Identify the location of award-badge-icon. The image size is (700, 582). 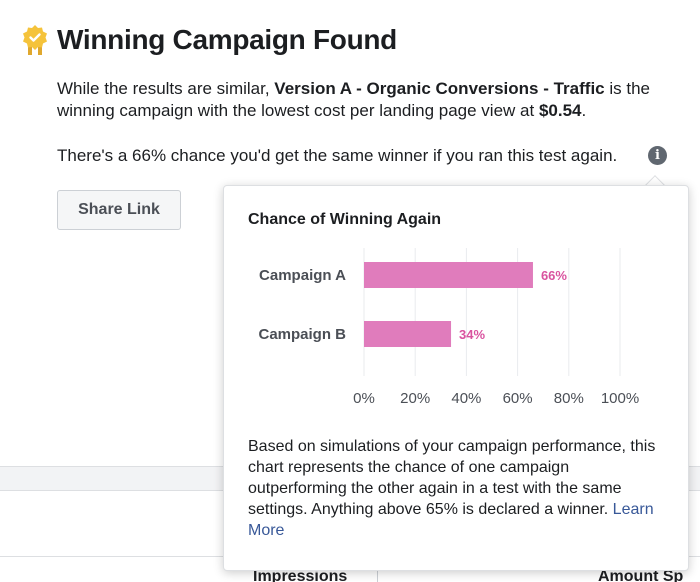
(35, 40).